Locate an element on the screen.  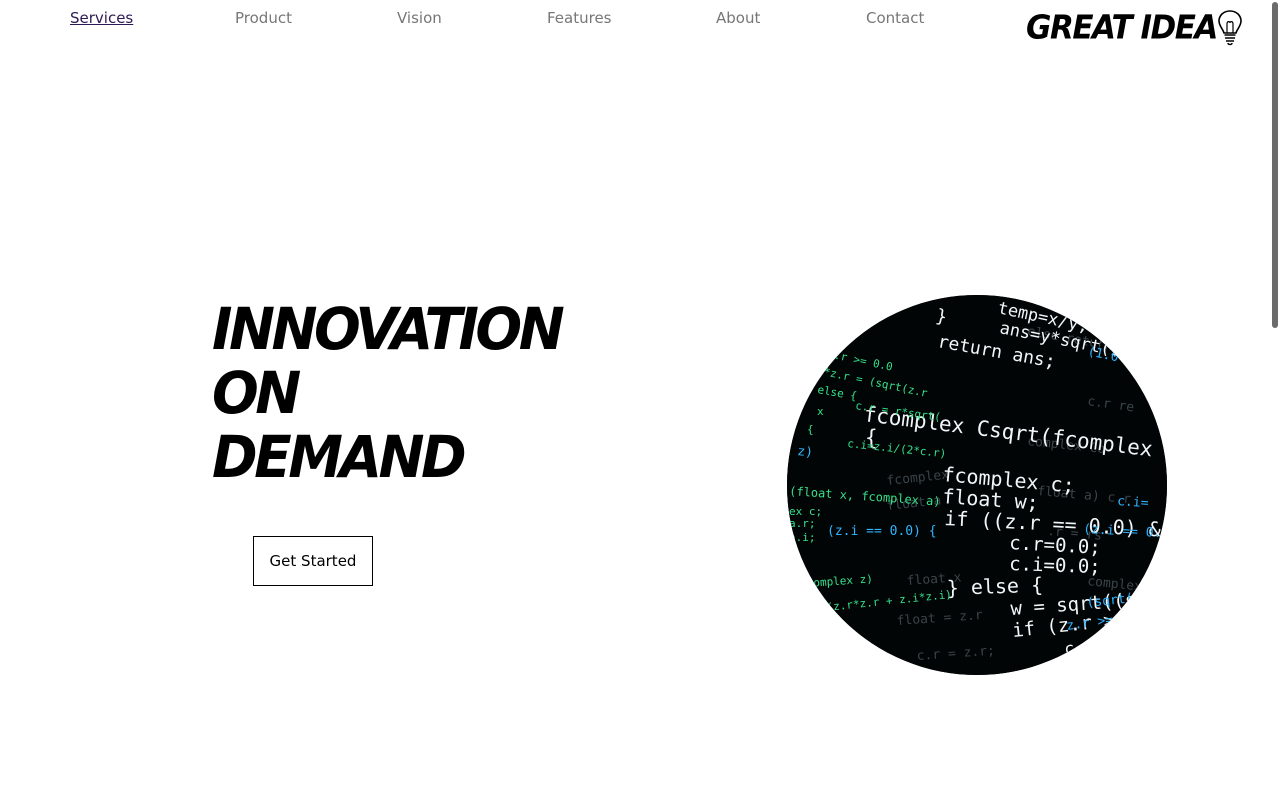
hero-headline: INNOVATION ON DEMAND is located at coordinates (388, 393).